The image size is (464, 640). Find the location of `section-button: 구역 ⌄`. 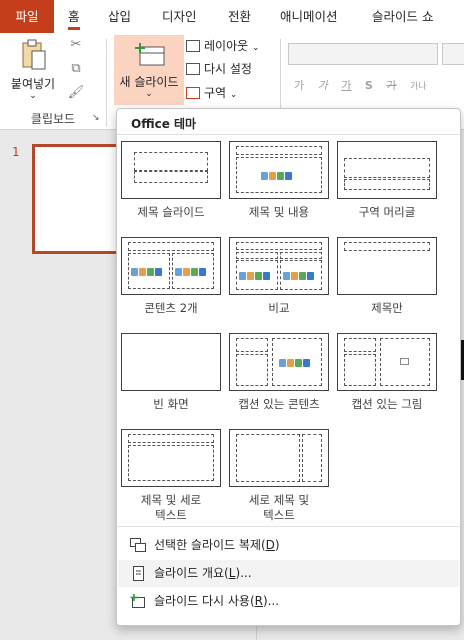

section-button: 구역 ⌄ is located at coordinates (211, 93).